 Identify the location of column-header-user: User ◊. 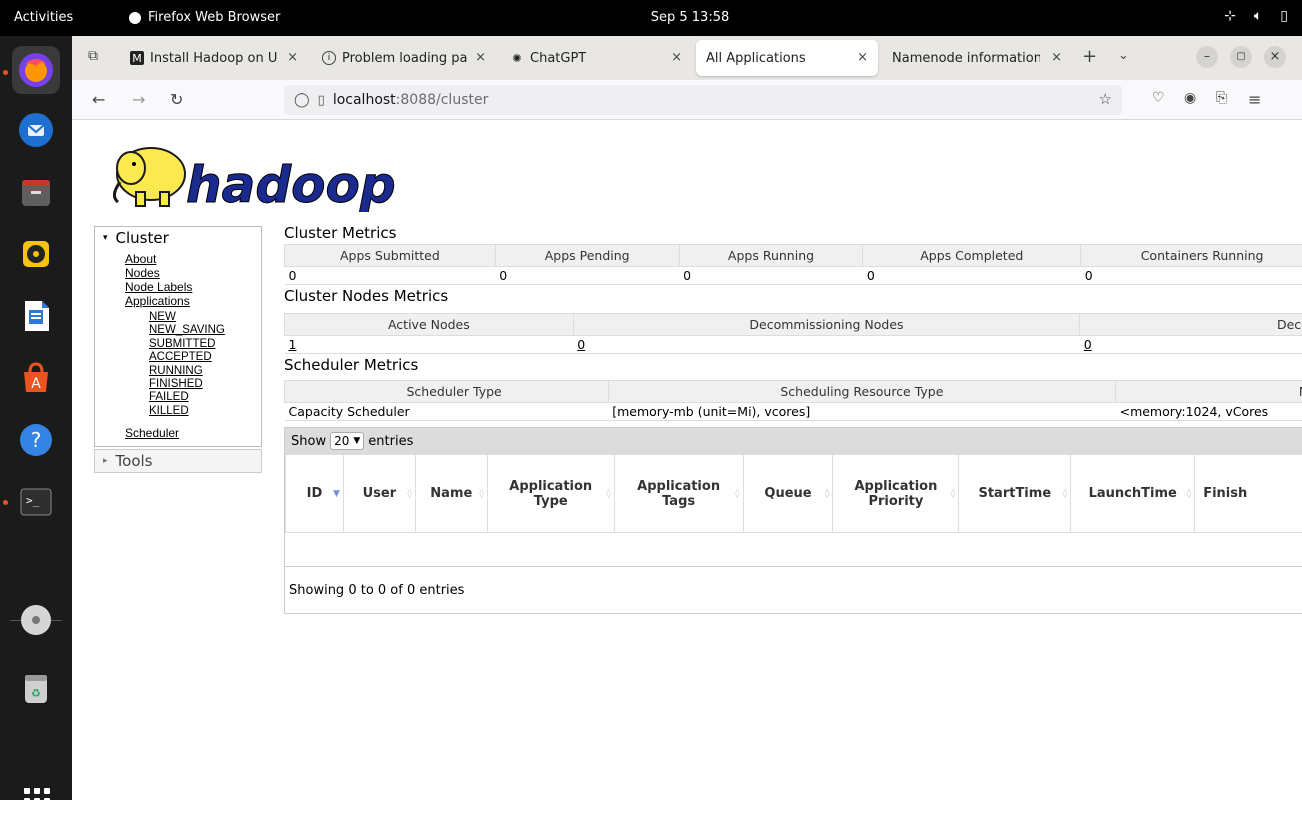
(379, 493).